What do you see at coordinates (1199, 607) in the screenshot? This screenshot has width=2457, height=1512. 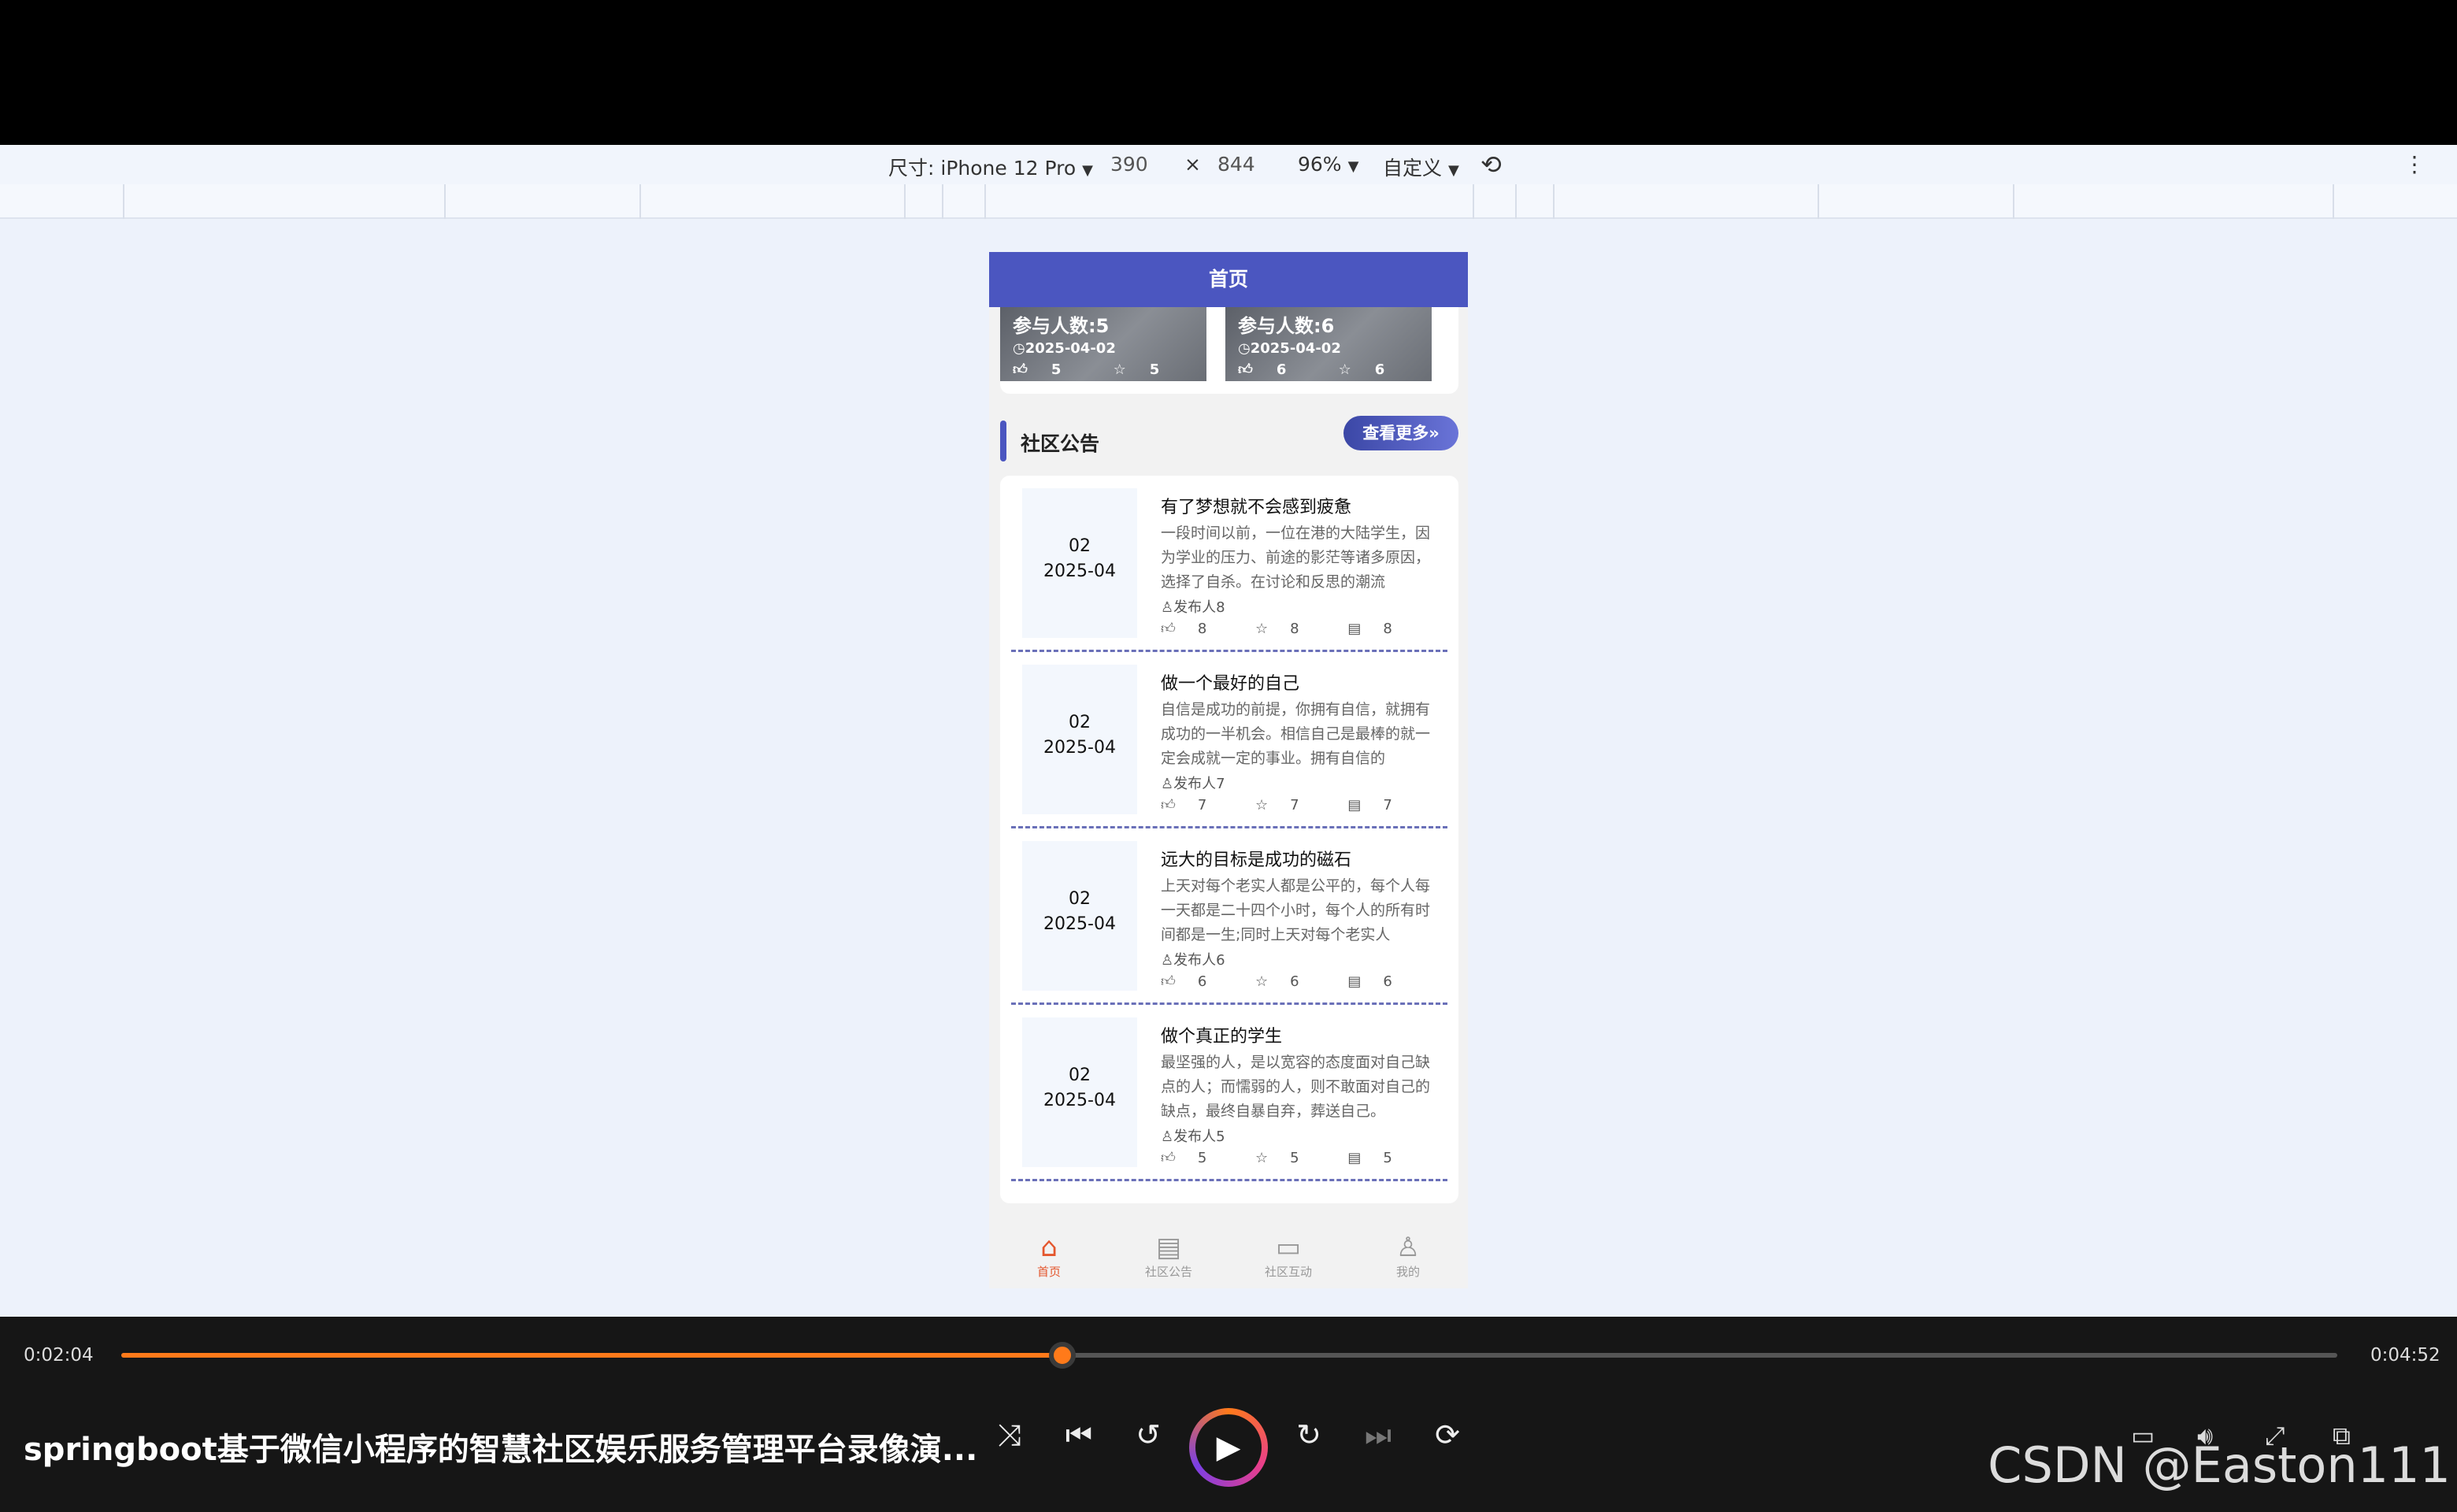 I see `author-name: 发布人8` at bounding box center [1199, 607].